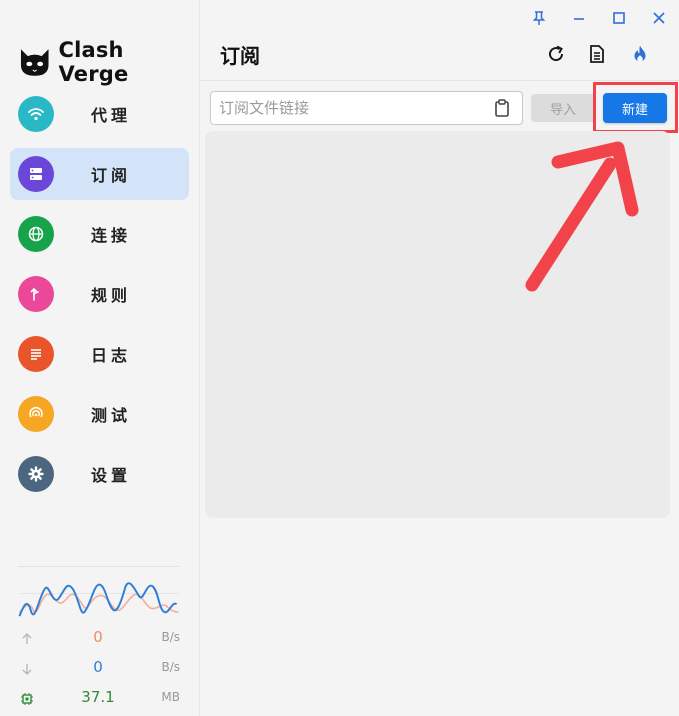  I want to click on memory-stat: 37.1 MB, so click(99, 699).